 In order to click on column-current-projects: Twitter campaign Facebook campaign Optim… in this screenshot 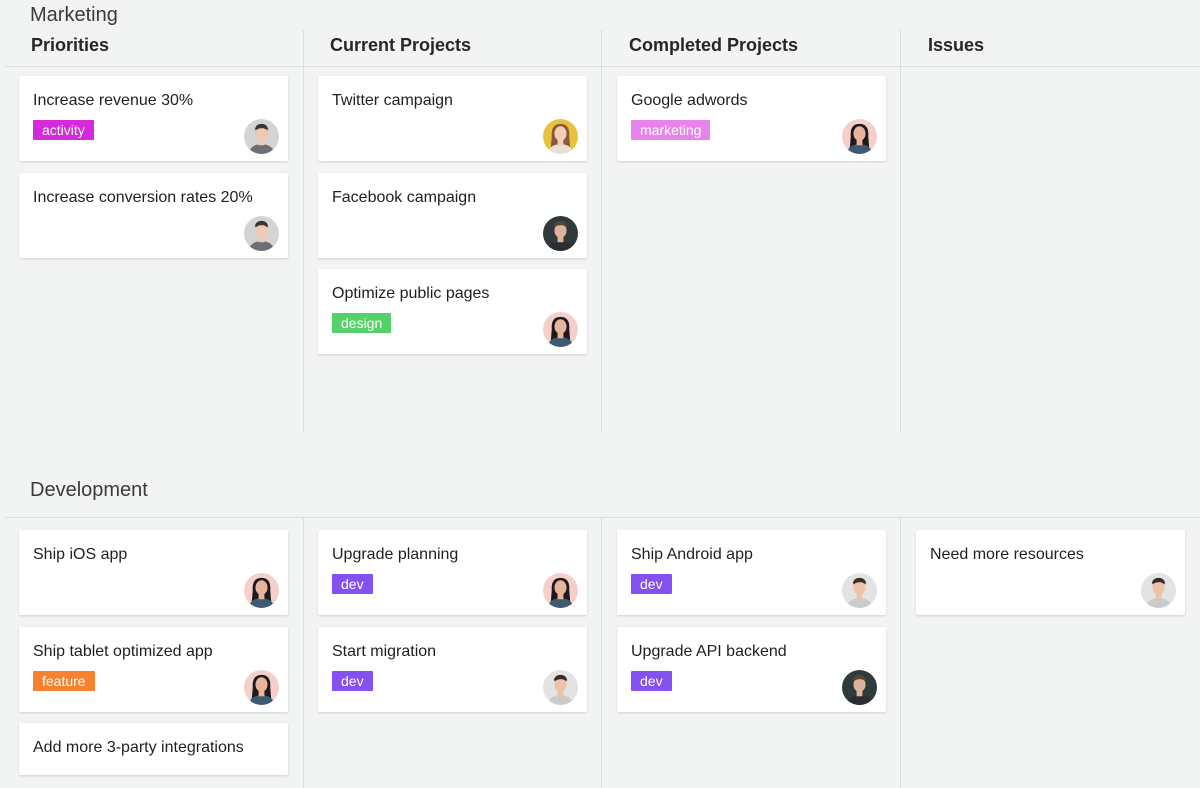, I will do `click(452, 221)`.